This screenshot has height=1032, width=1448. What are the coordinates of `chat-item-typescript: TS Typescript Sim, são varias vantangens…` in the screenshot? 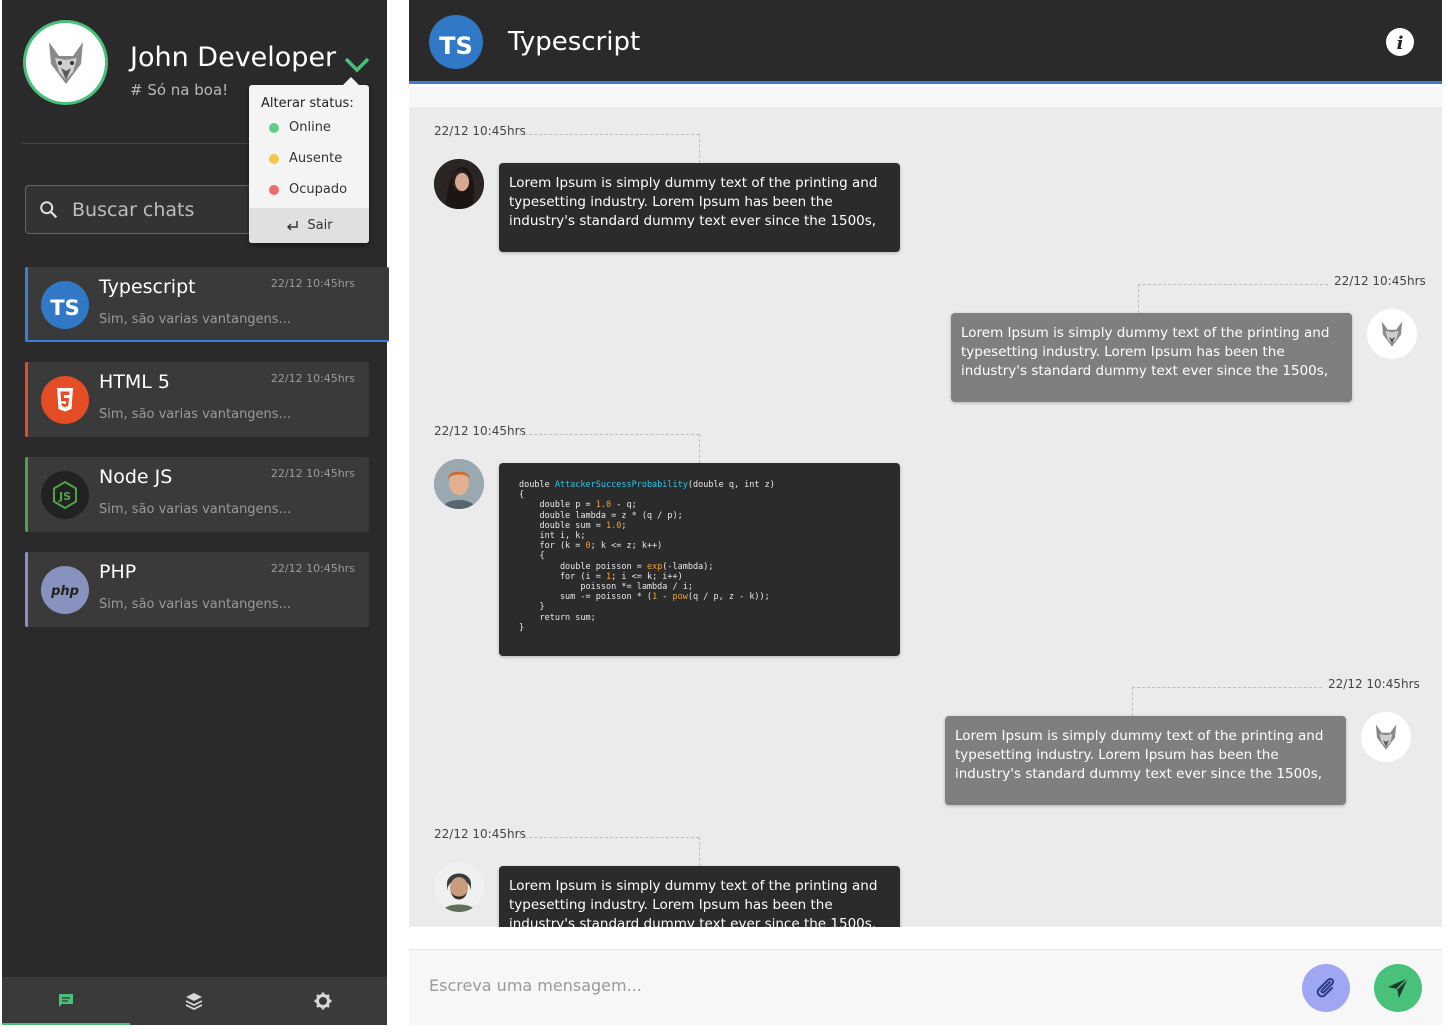 It's located at (207, 304).